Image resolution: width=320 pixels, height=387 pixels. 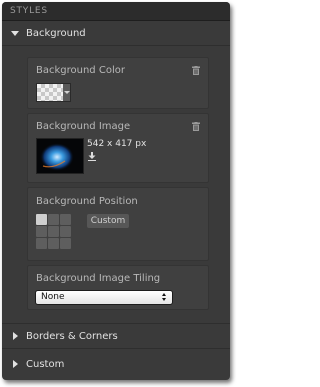 What do you see at coordinates (87, 201) in the screenshot?
I see `background-position-label: Background Position` at bounding box center [87, 201].